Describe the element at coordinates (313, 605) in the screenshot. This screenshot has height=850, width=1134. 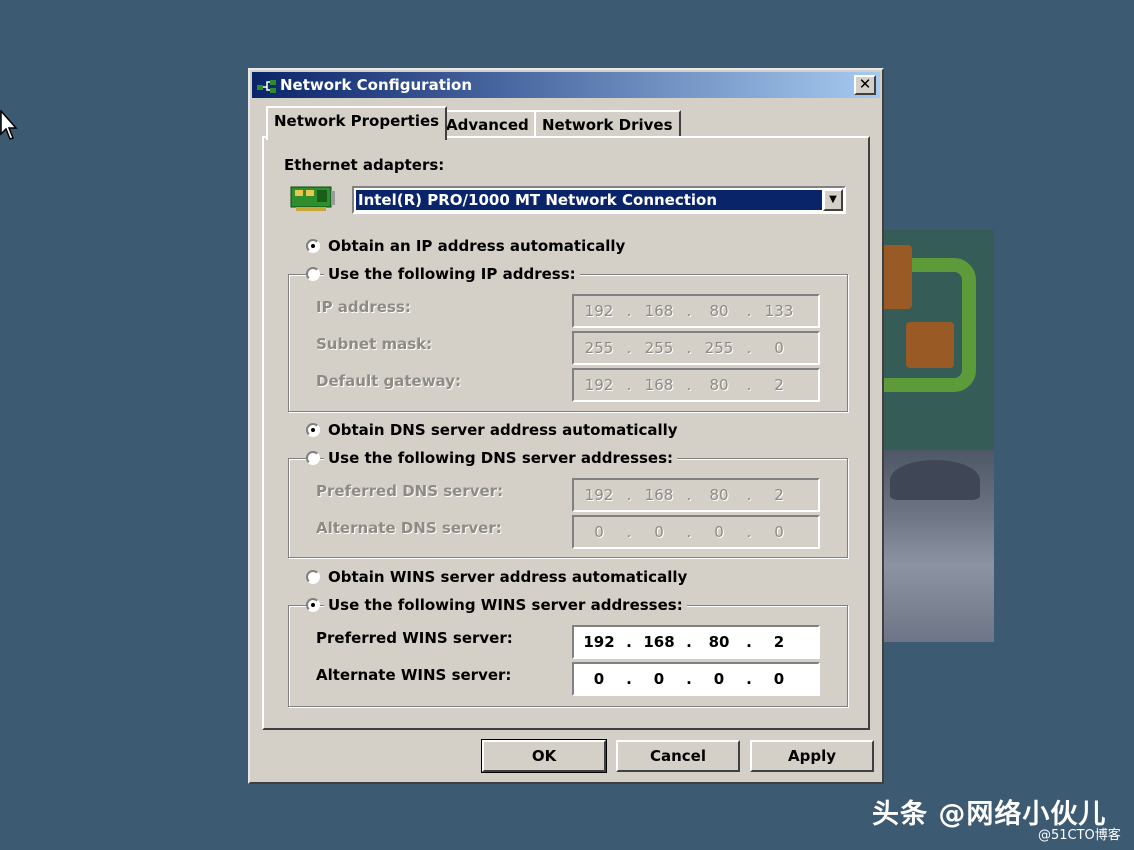
I see `wins-manual-radio` at that location.